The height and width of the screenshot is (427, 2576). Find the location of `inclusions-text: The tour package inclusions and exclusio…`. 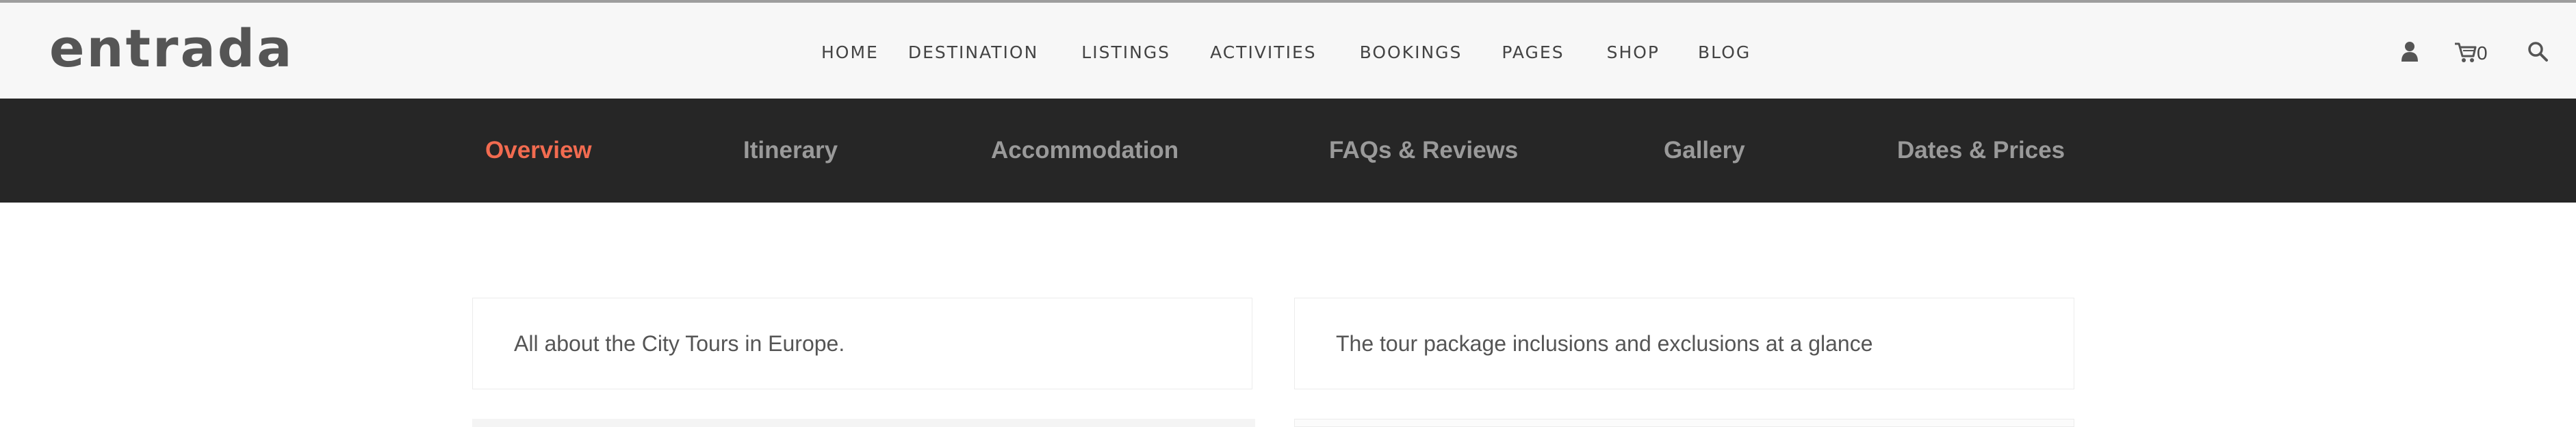

inclusions-text: The tour package inclusions and exclusio… is located at coordinates (1604, 344).